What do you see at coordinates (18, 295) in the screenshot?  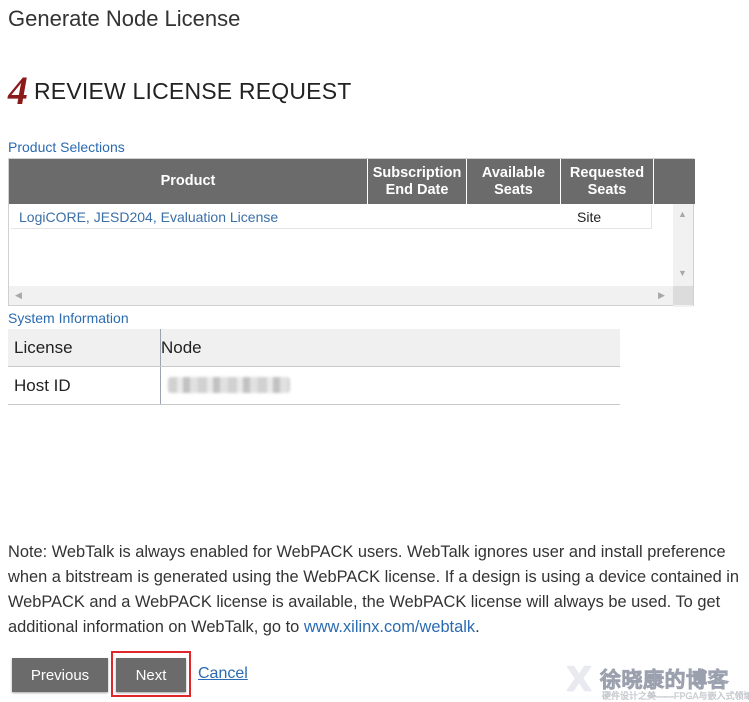 I see `scroll-left-arrow-icon: ◀` at bounding box center [18, 295].